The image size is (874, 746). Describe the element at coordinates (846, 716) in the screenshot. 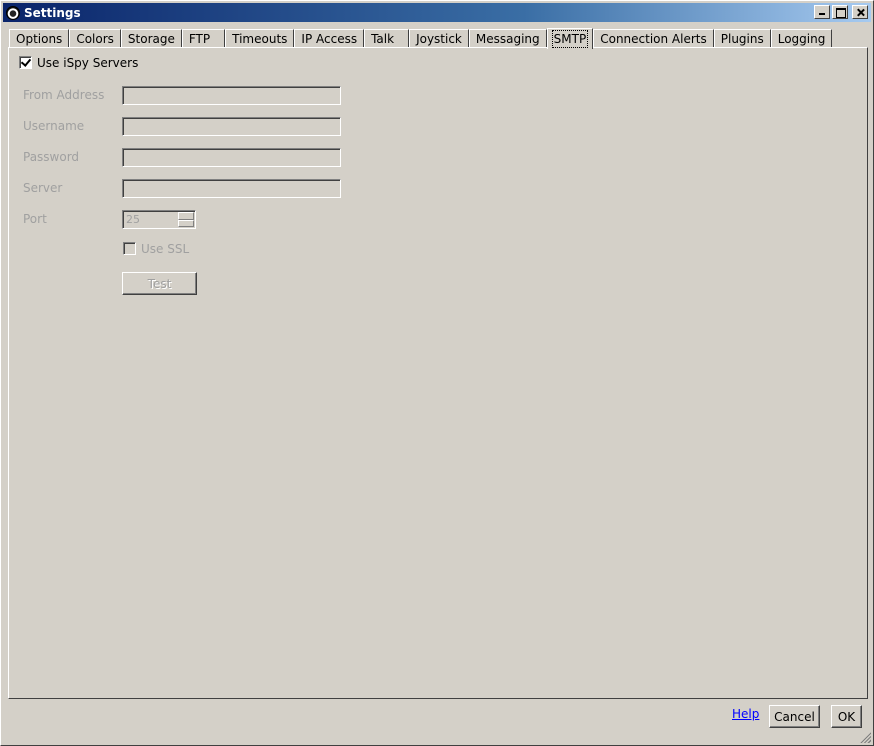

I see `ok-button: OK` at that location.